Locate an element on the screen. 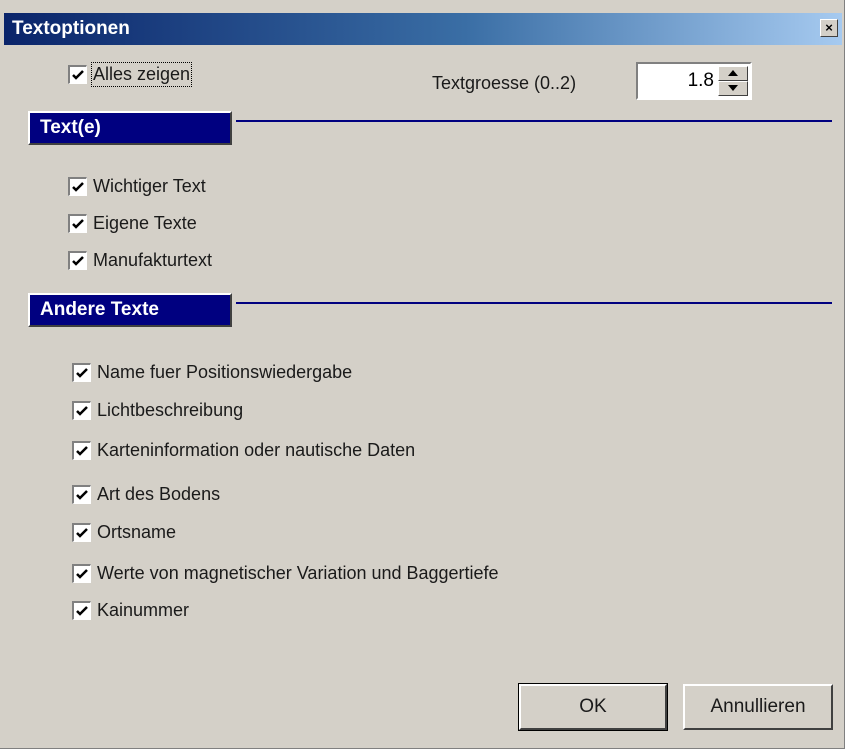 The height and width of the screenshot is (749, 845). own-texts-label: Eigene Texte is located at coordinates (145, 223).